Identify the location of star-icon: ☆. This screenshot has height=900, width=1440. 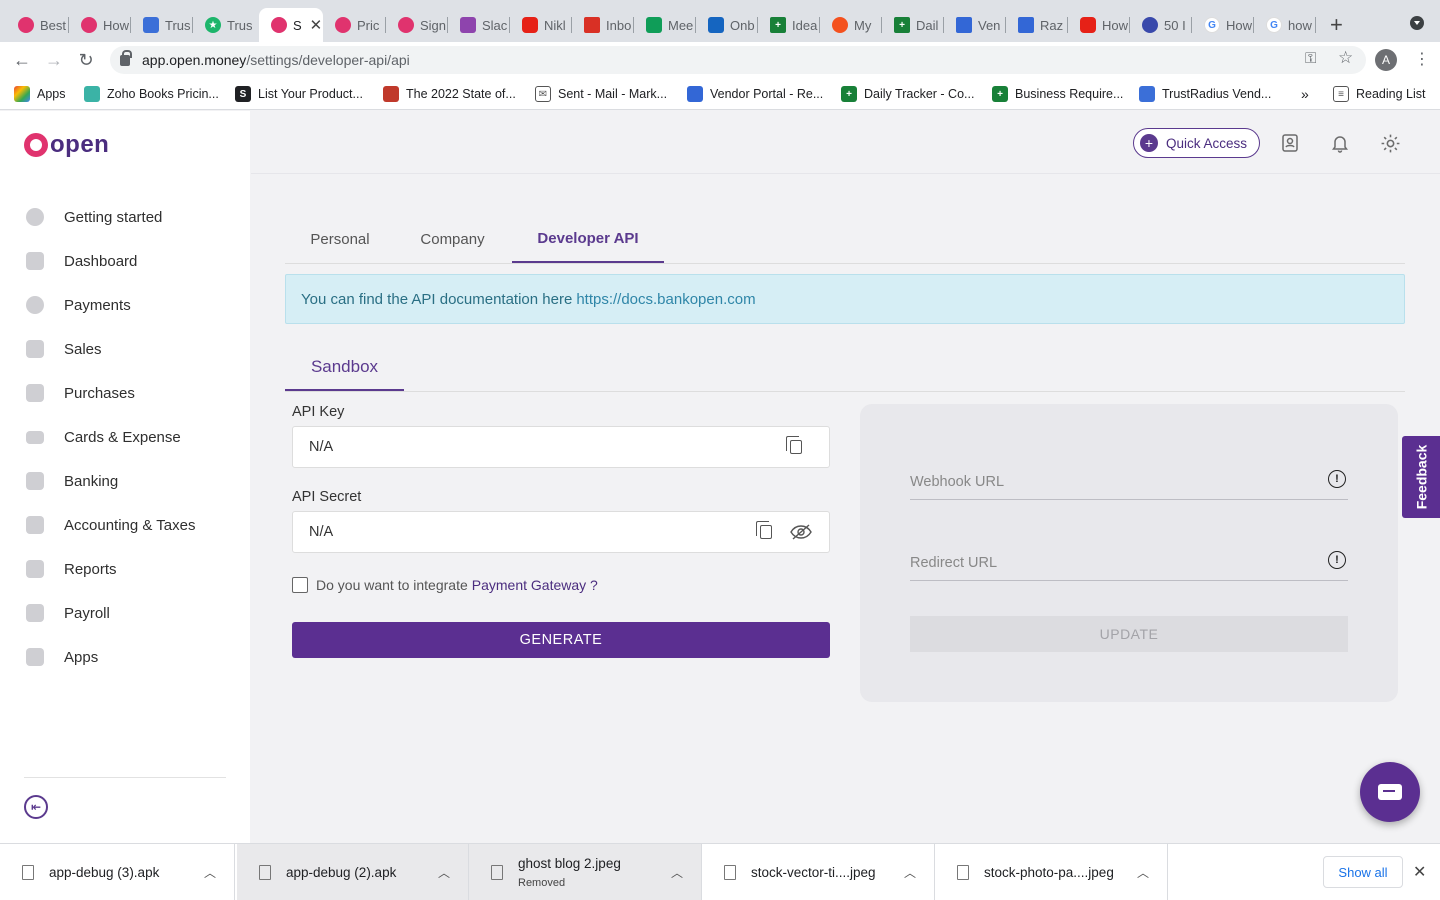
(1345, 58).